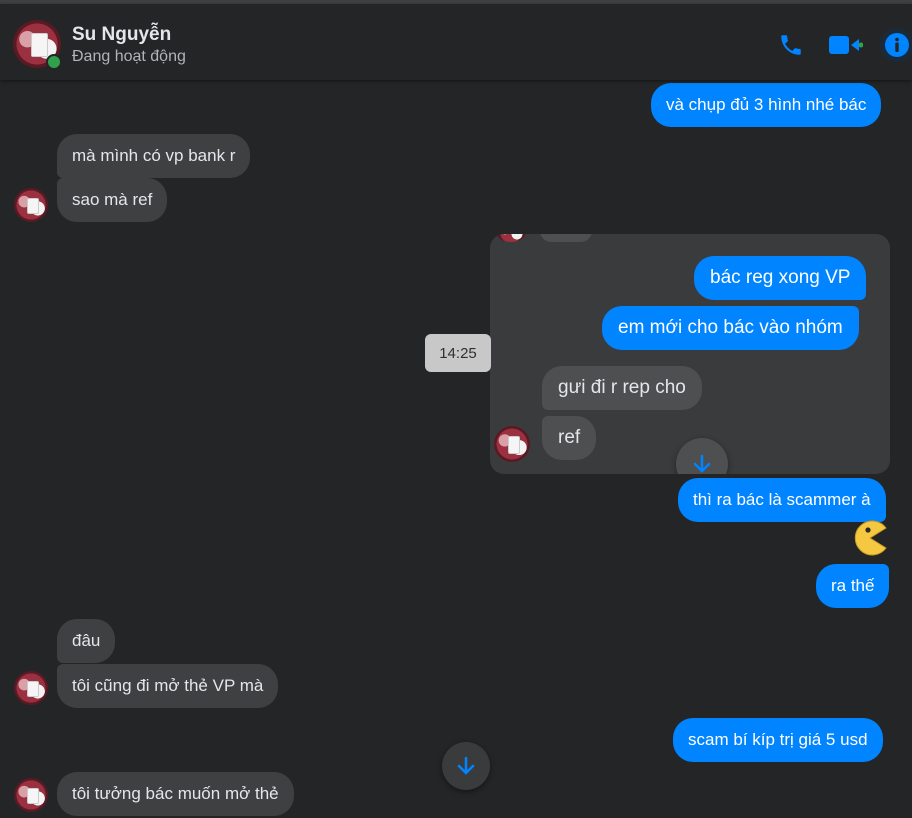 The width and height of the screenshot is (912, 818). What do you see at coordinates (112, 200) in the screenshot?
I see `message-incoming: sao mà ref` at bounding box center [112, 200].